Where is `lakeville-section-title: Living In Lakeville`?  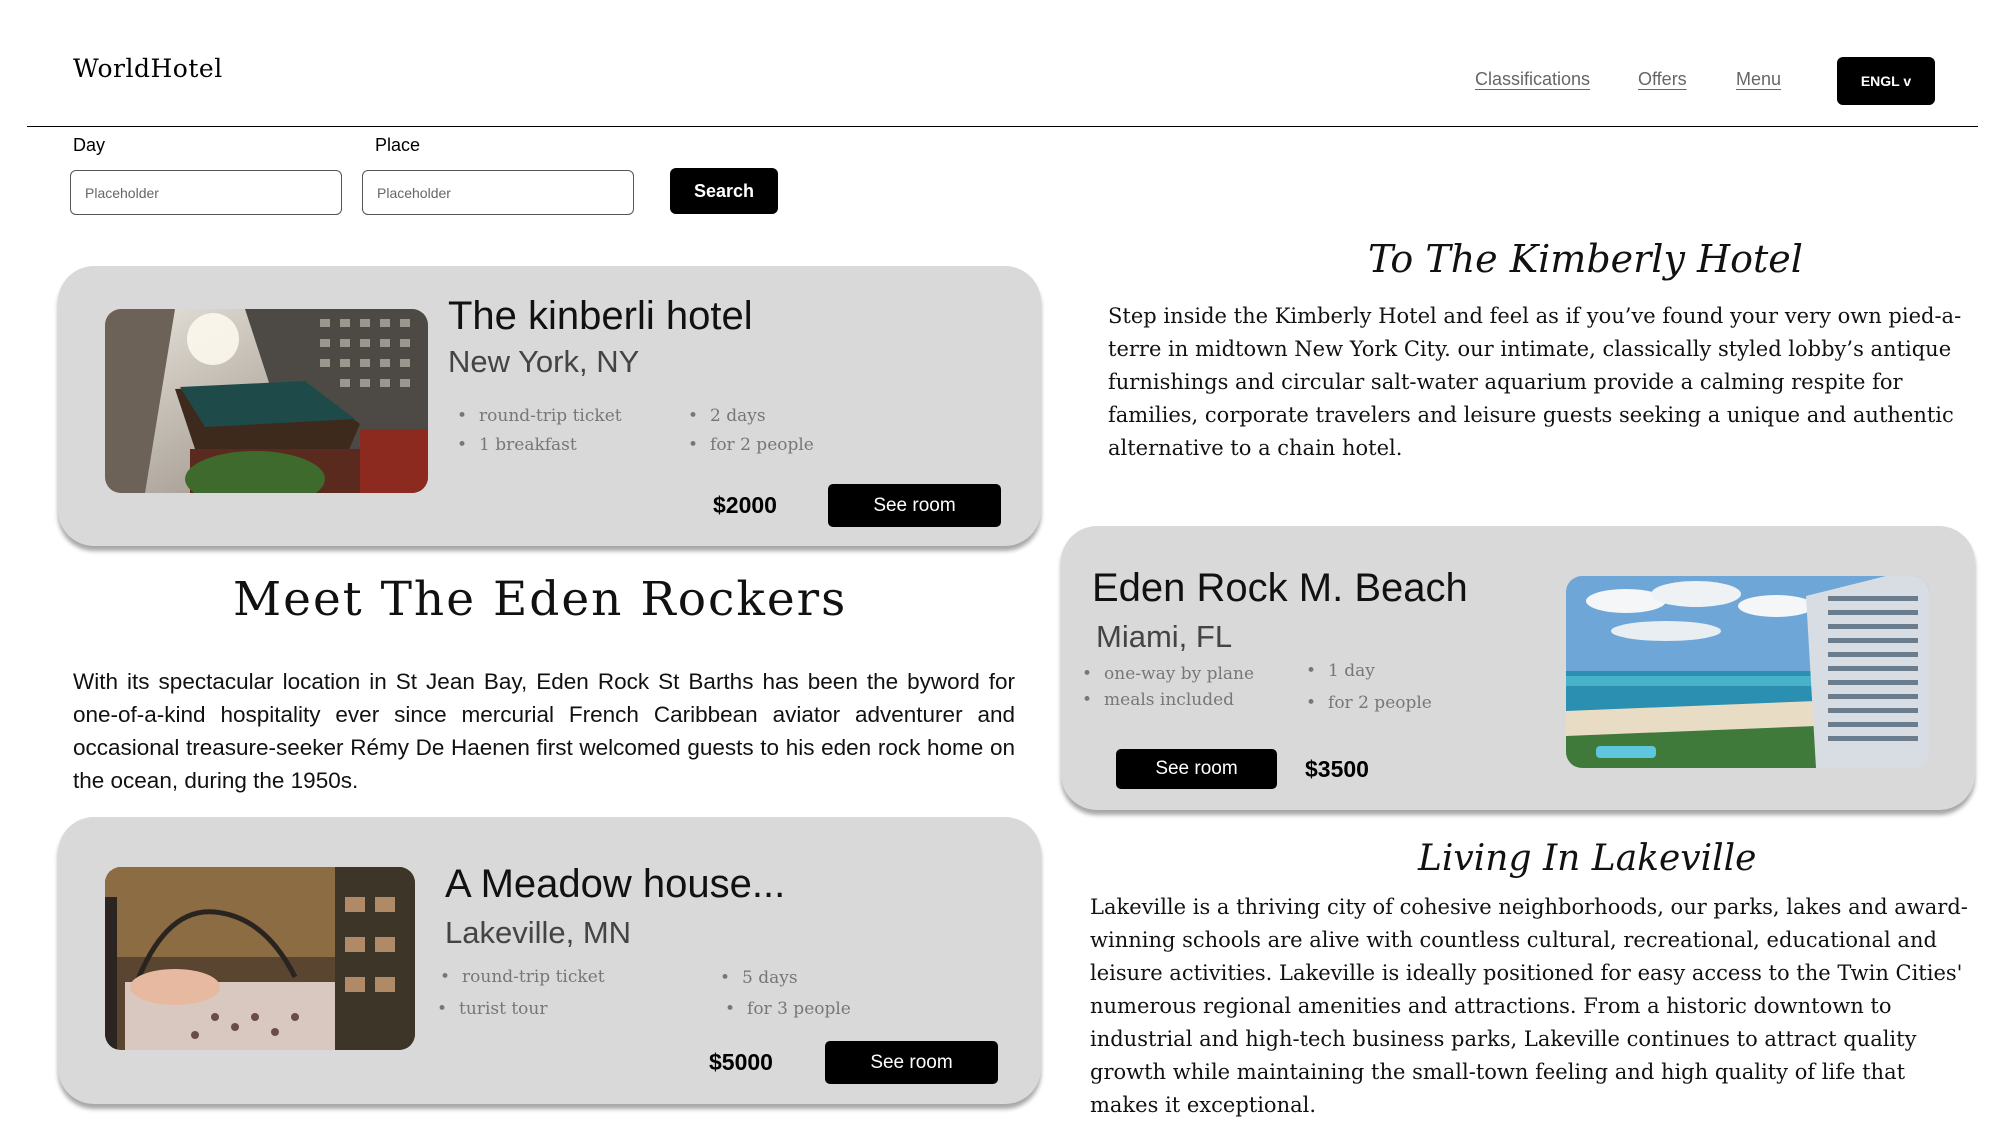 lakeville-section-title: Living In Lakeville is located at coordinates (1587, 858).